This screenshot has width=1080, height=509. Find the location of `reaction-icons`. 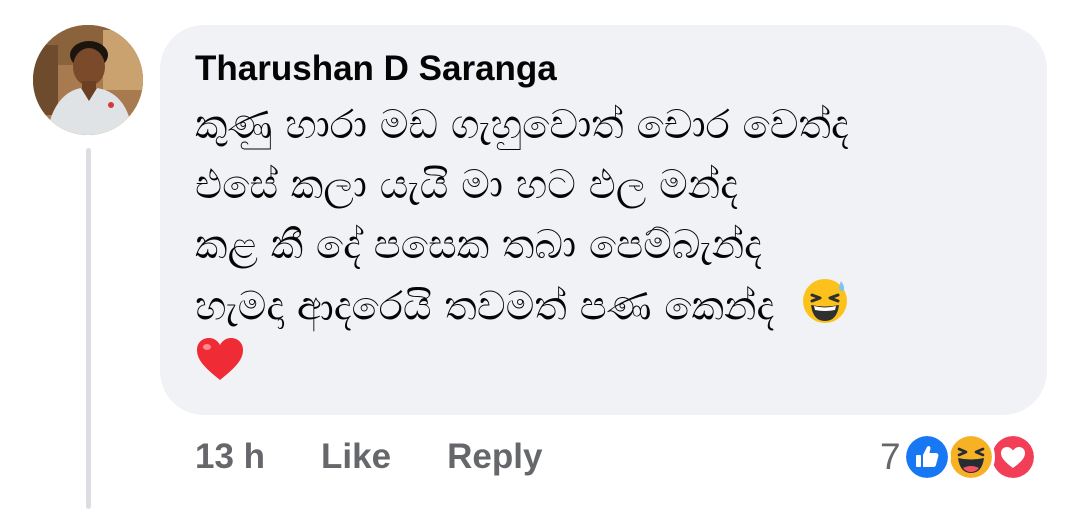

reaction-icons is located at coordinates (969, 457).